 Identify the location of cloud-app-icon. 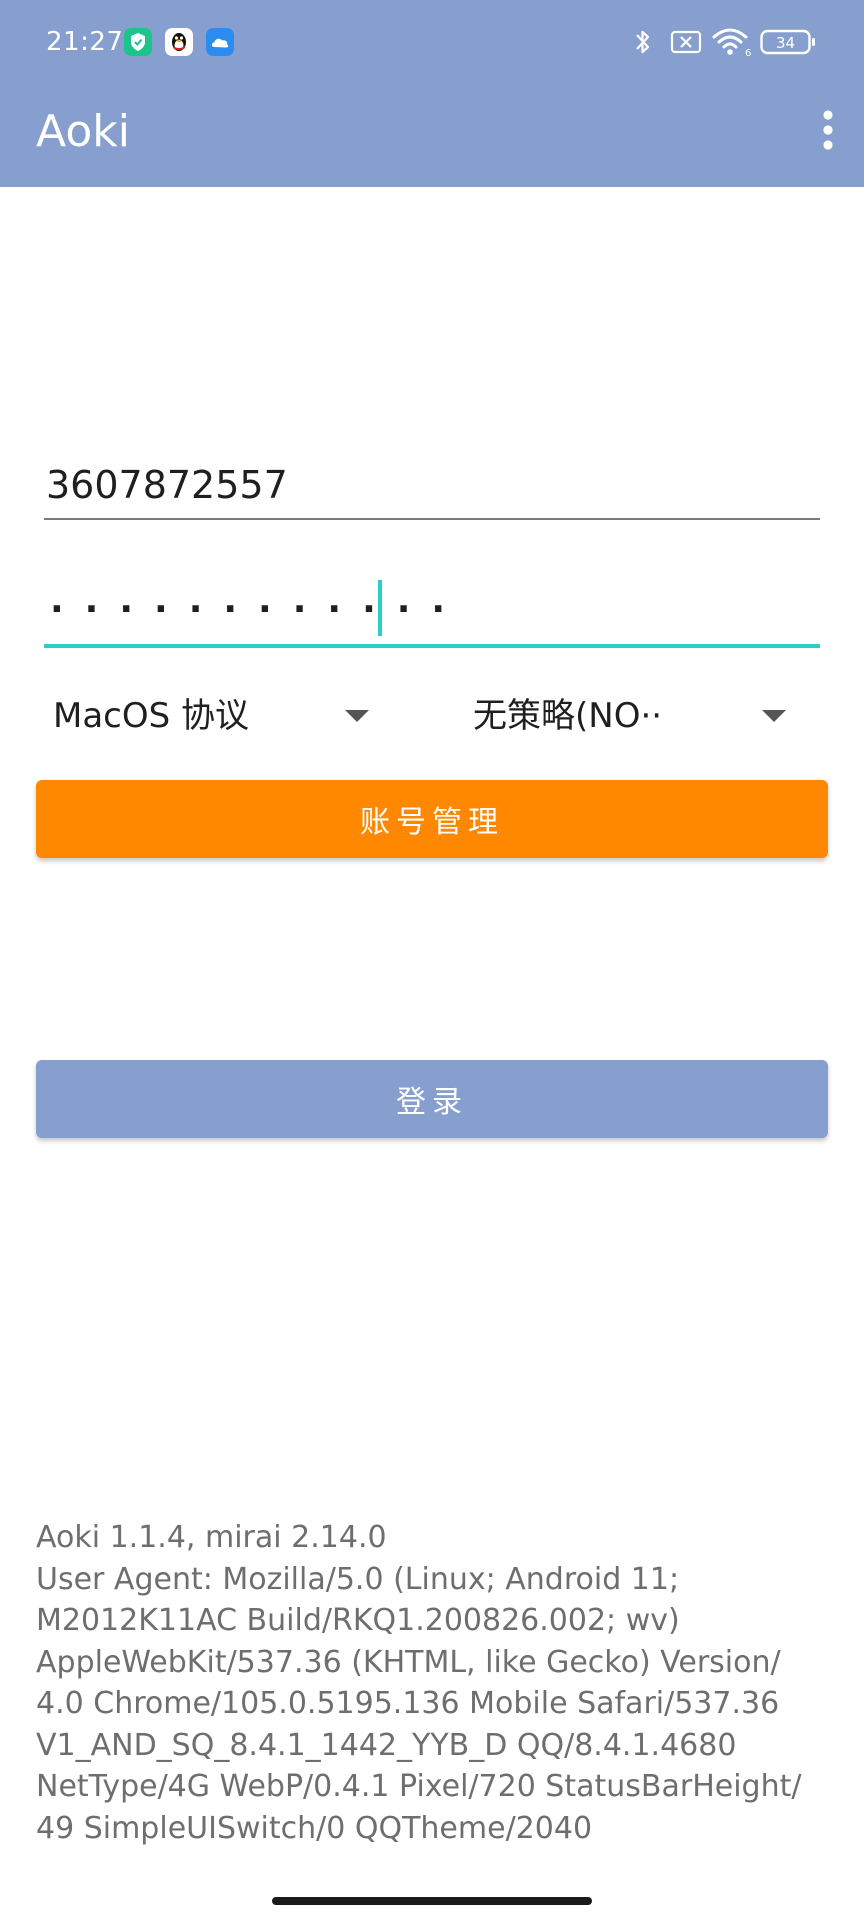
(220, 42).